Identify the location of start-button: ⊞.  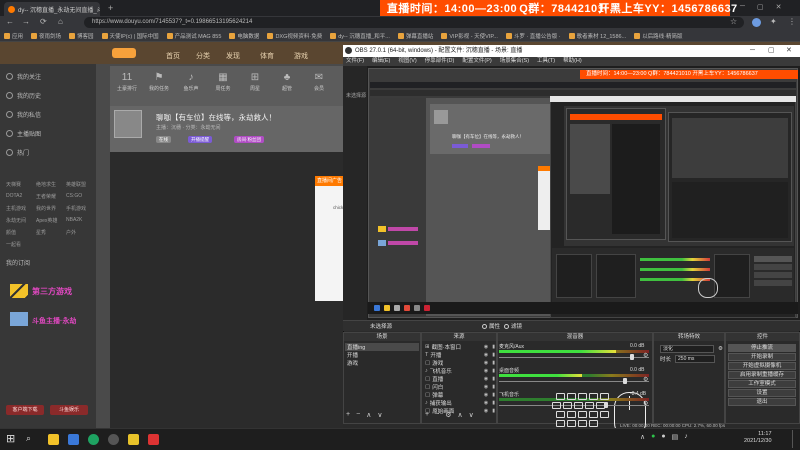
(10, 438).